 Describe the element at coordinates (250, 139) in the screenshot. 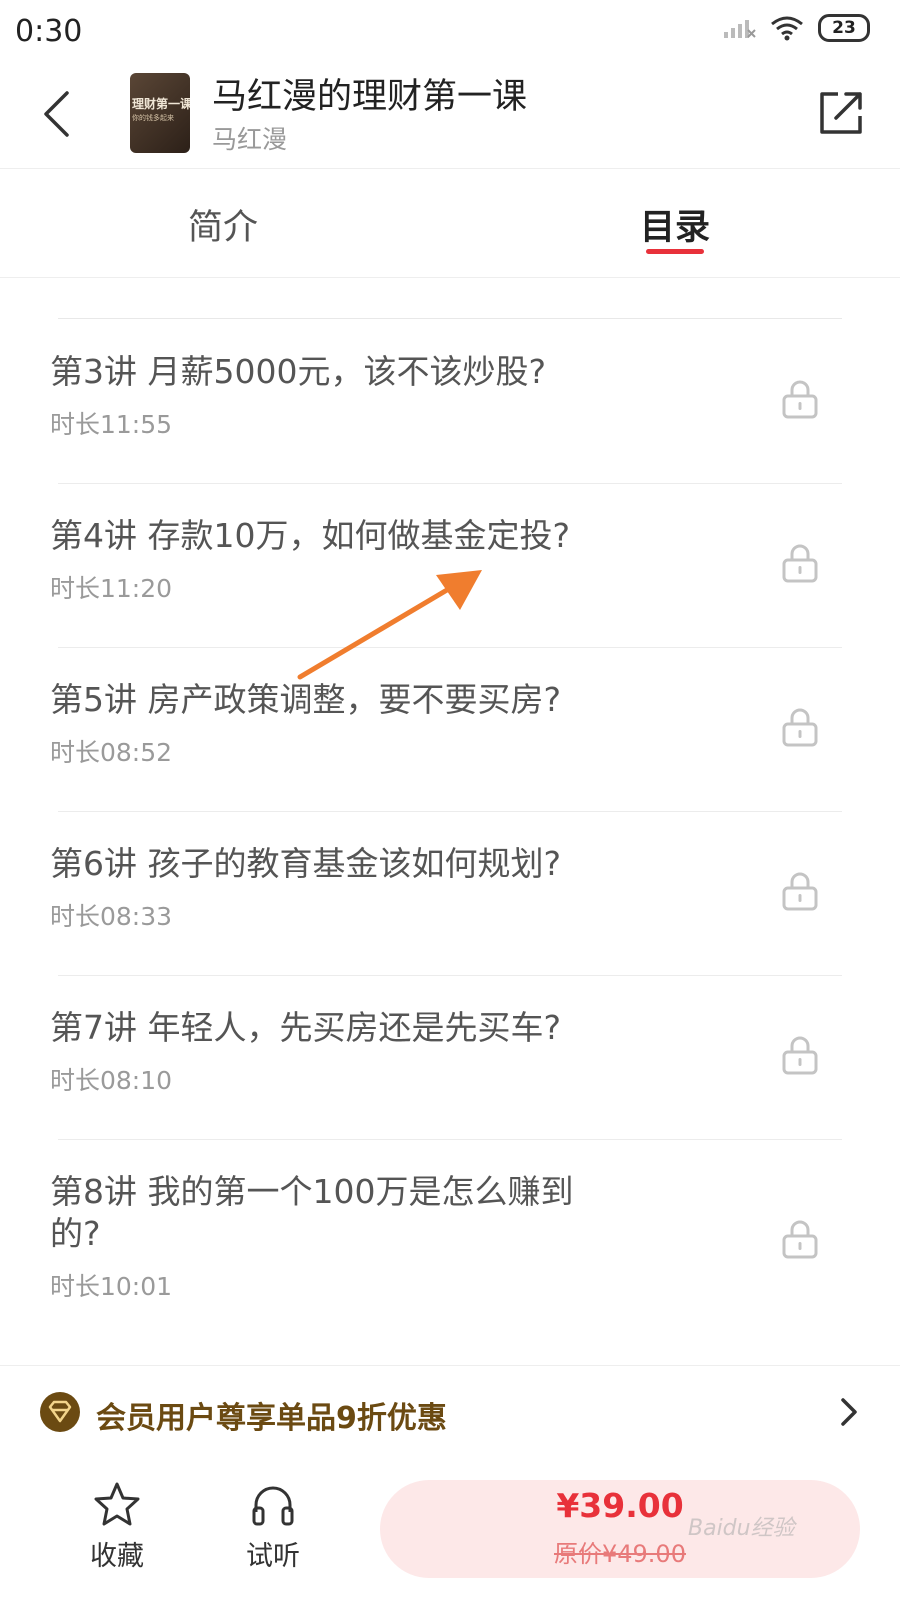

I see `course-author: 马红漫` at that location.